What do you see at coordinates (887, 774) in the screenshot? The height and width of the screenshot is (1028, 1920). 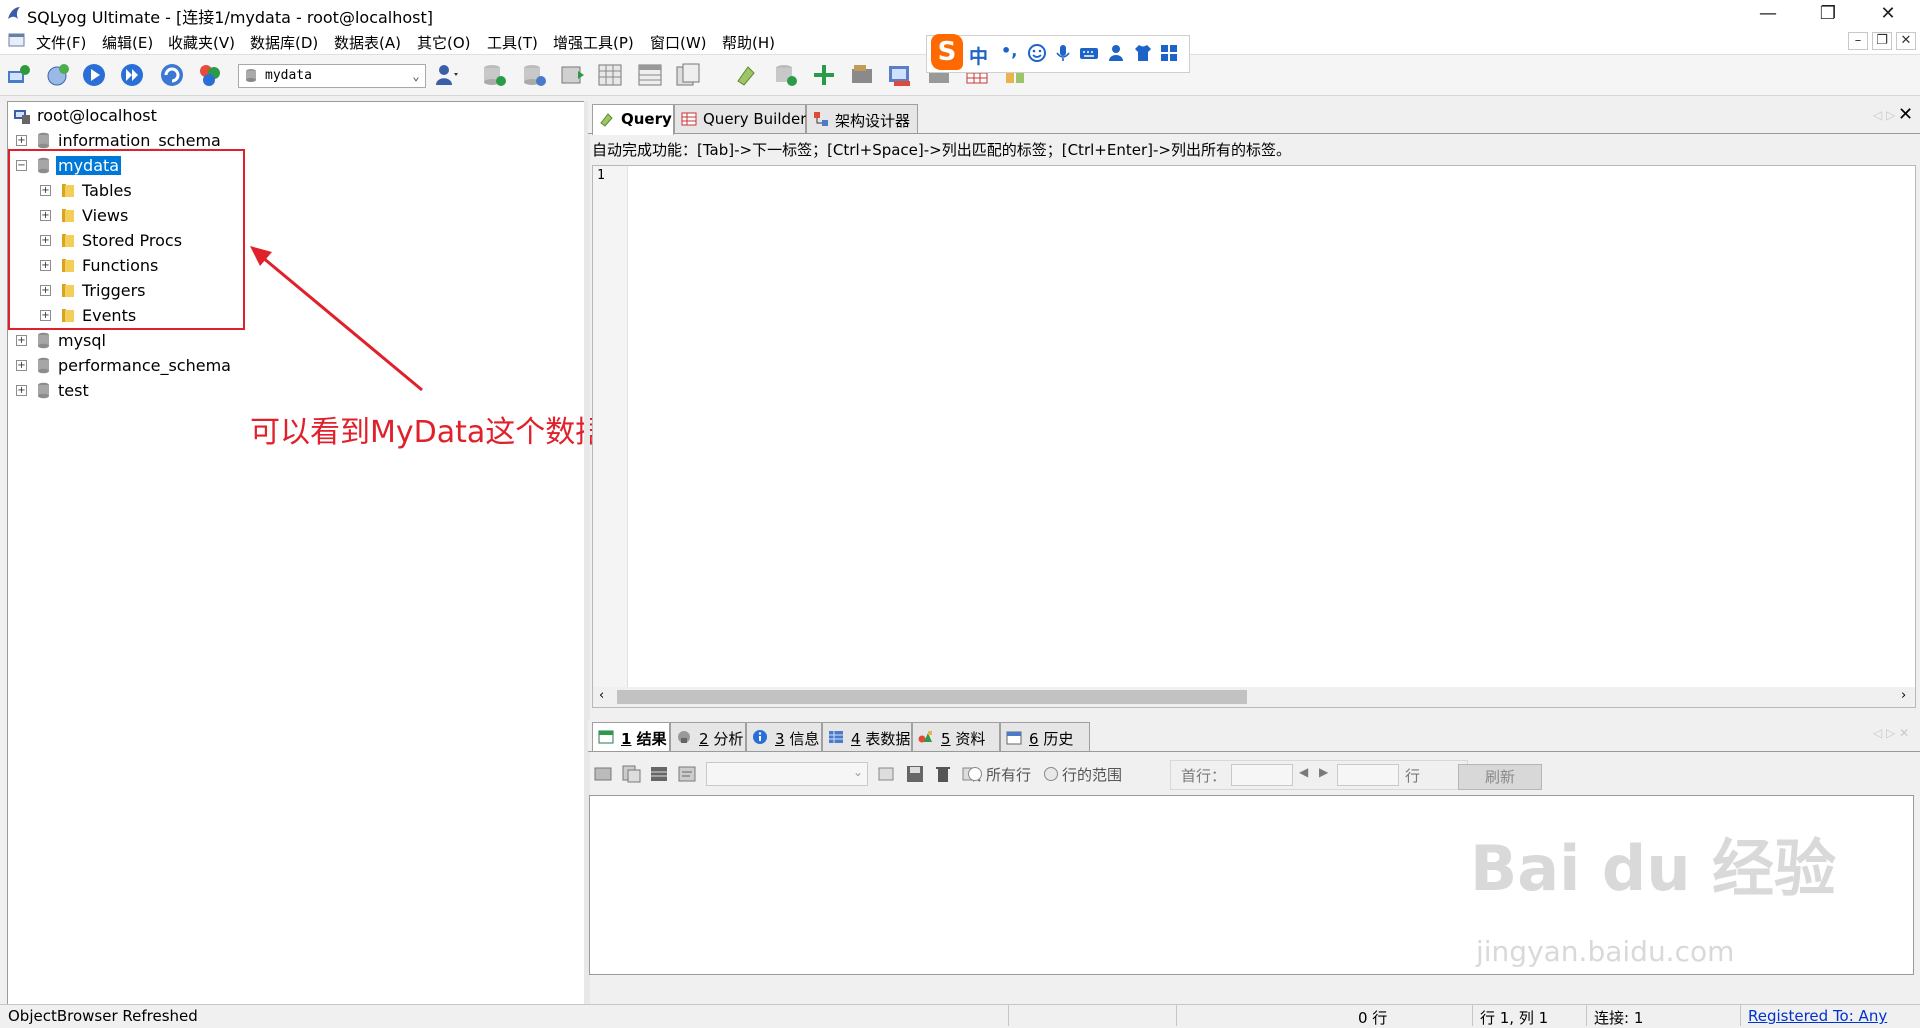 I see `add-row-icon` at bounding box center [887, 774].